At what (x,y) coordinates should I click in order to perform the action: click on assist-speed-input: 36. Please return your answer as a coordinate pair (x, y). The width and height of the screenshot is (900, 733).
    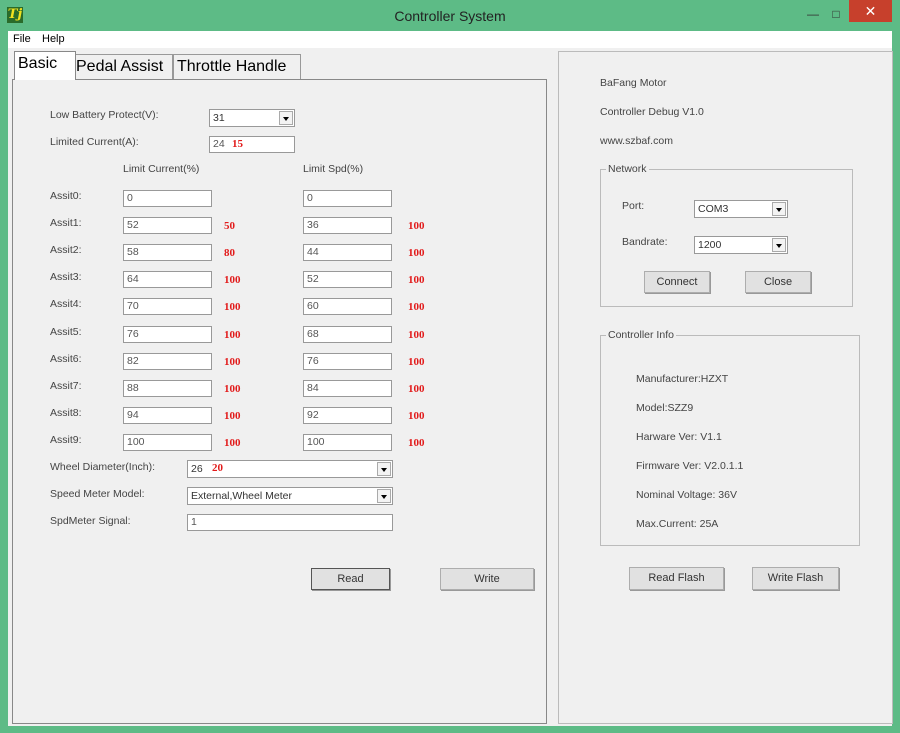
    Looking at the image, I should click on (347, 225).